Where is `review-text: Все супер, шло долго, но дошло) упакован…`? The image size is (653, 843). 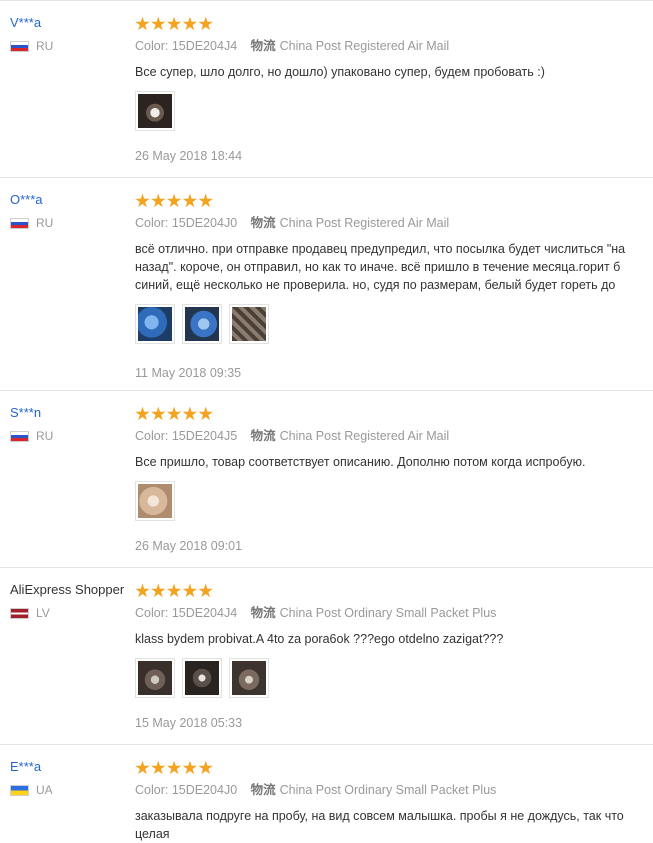 review-text: Все супер, шло долго, но дошло) упакован… is located at coordinates (394, 72).